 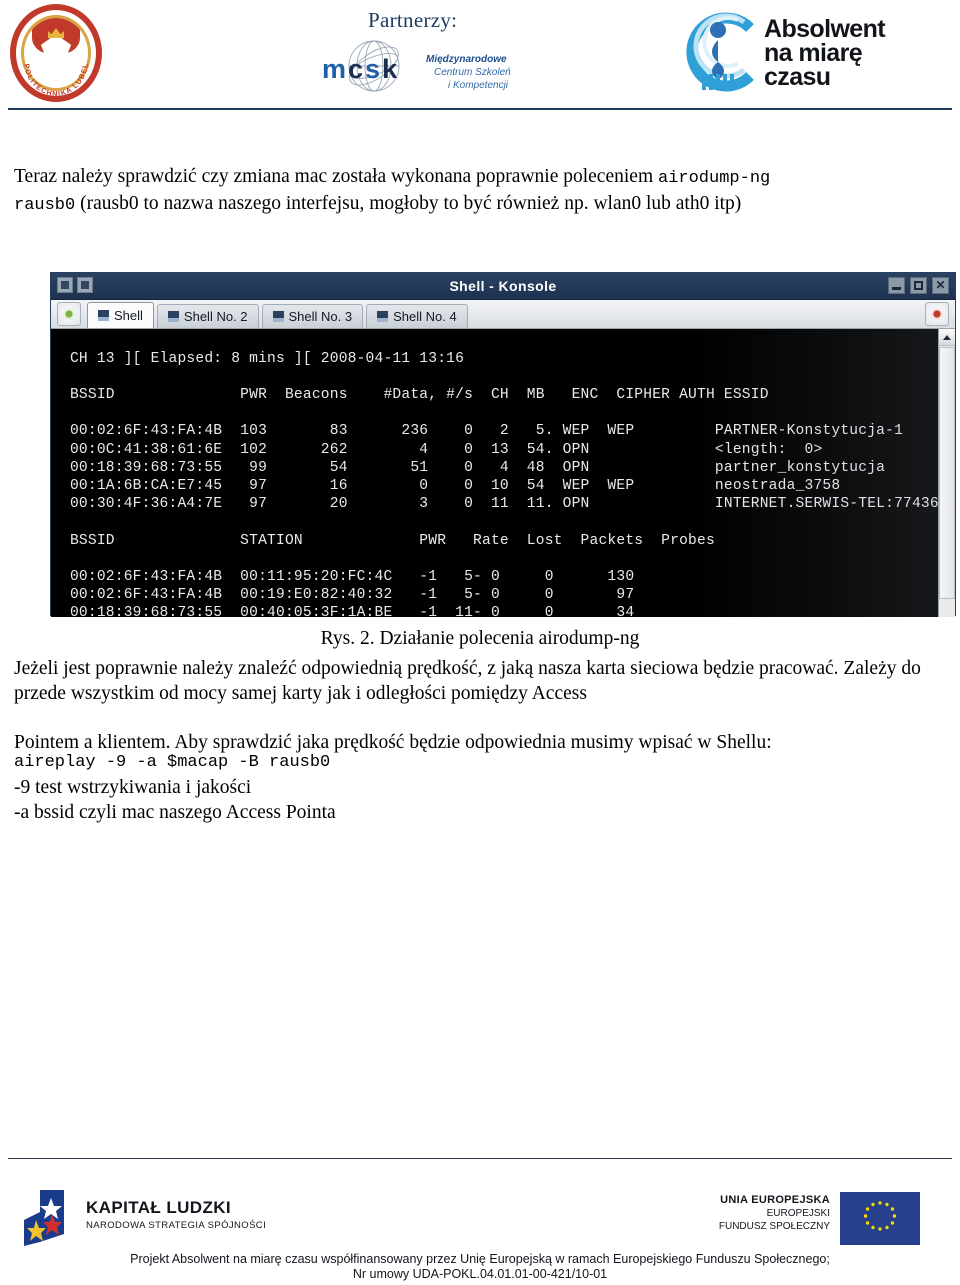 I want to click on terminal-scrollbar, so click(x=946, y=473).